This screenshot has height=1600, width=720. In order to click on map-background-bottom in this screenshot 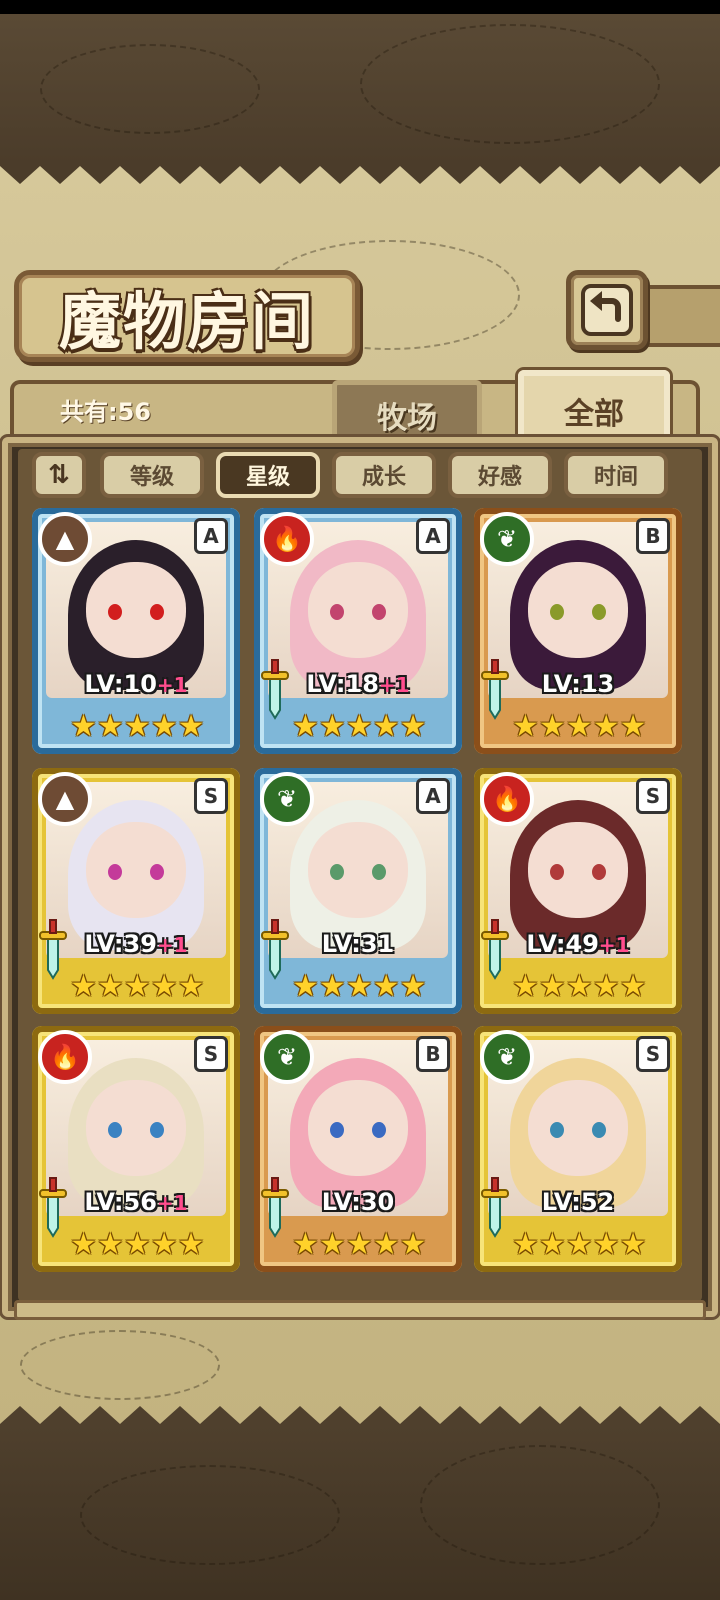, I will do `click(360, 1512)`.